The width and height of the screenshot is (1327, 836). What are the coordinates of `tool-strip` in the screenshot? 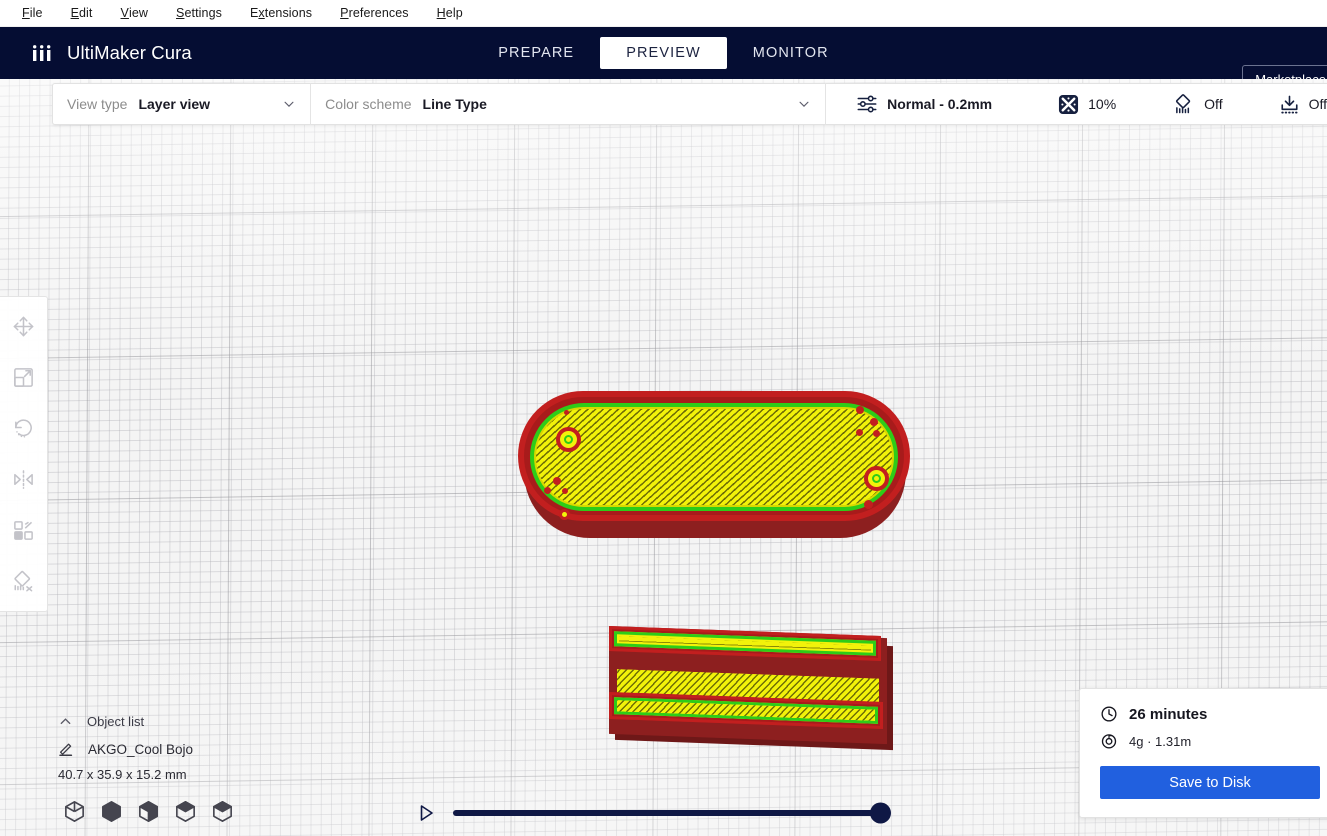 It's located at (24, 454).